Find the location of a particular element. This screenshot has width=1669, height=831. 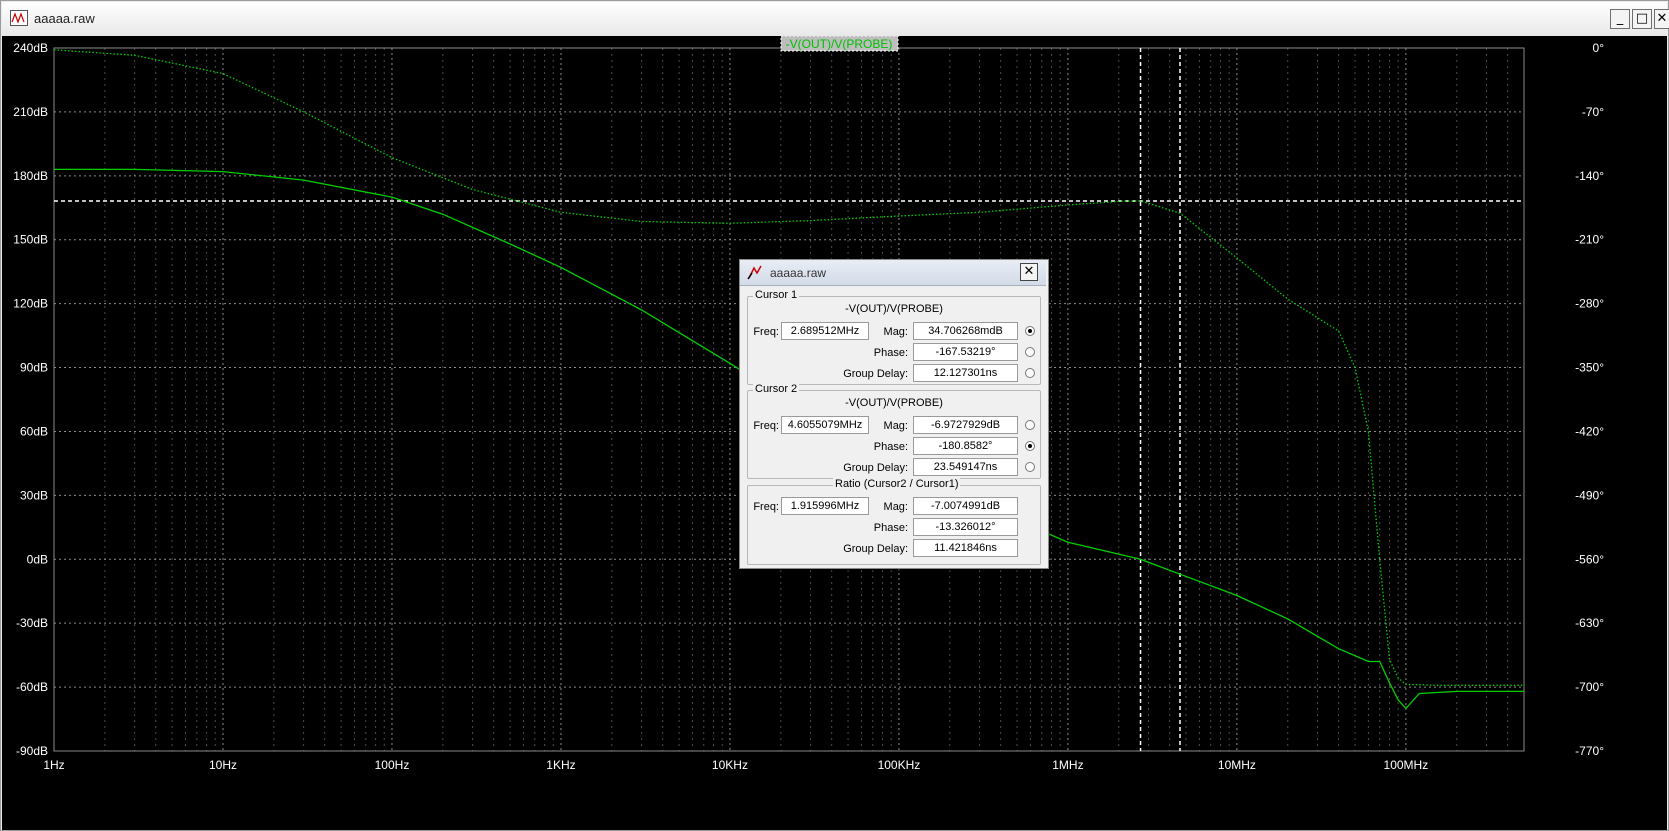

y-right-tick-label: -630° is located at coordinates (1589, 623).